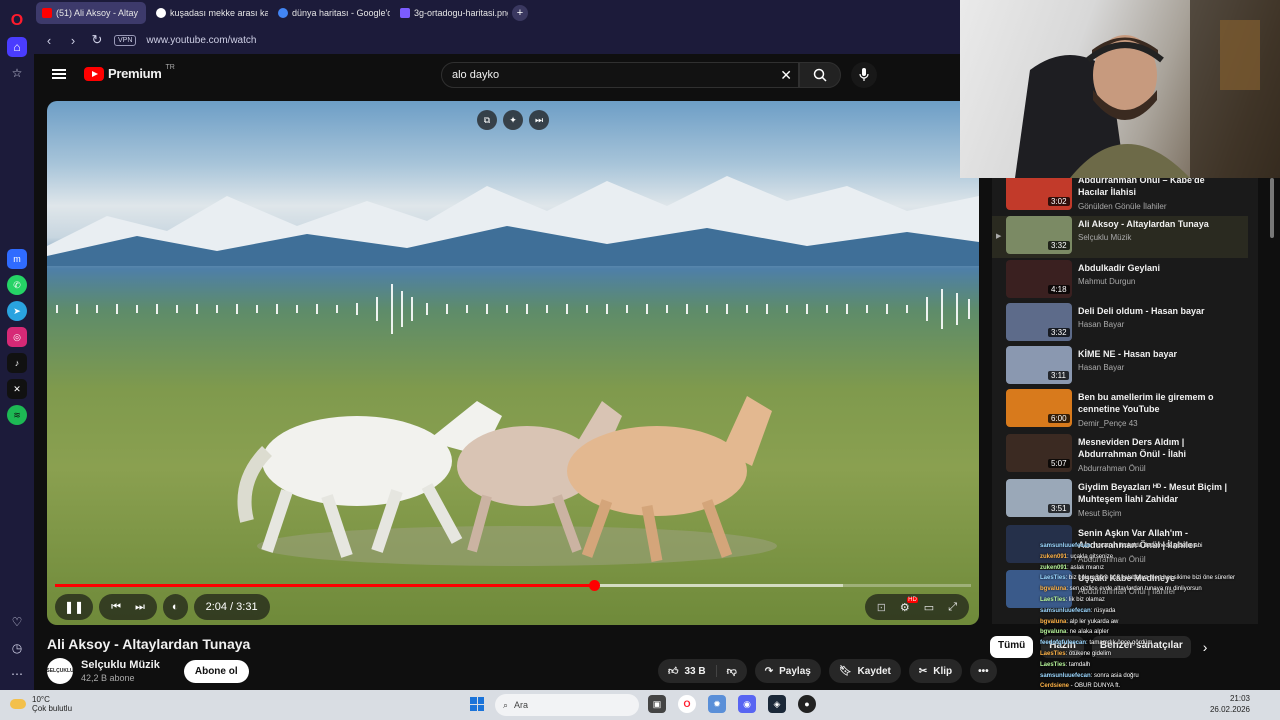 This screenshot has height=720, width=1280. I want to click on miniplayer-icon: ⧉, so click(487, 120).